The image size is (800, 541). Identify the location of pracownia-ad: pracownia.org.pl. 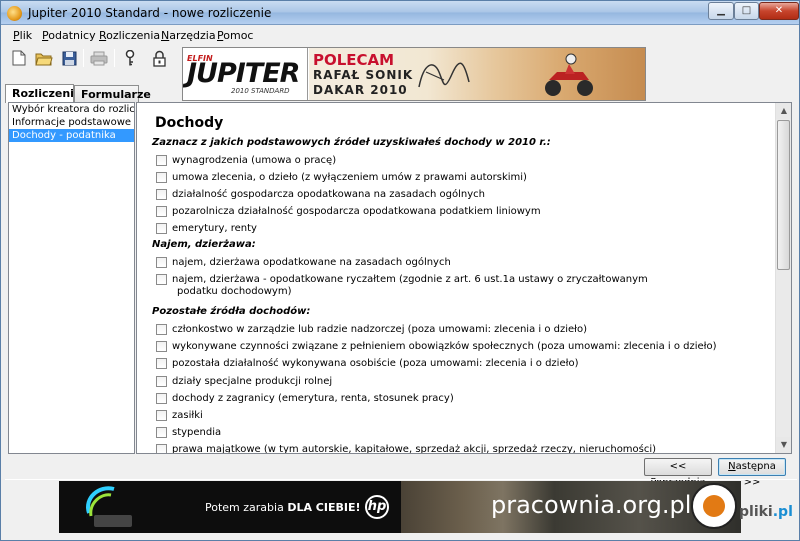
(571, 507).